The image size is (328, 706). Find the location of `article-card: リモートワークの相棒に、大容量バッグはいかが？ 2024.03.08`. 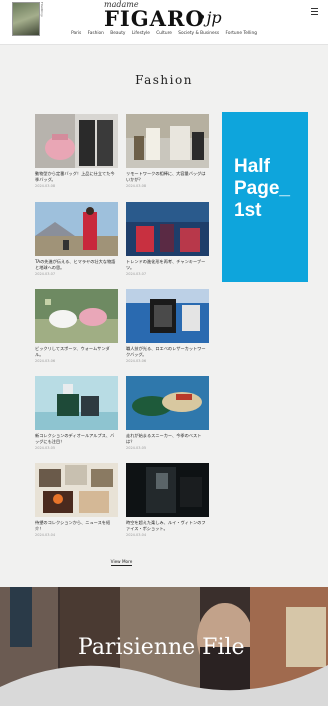

article-card: リモートワークの相棒に、大容量バッグはいかが？ 2024.03.08 is located at coordinates (167, 151).